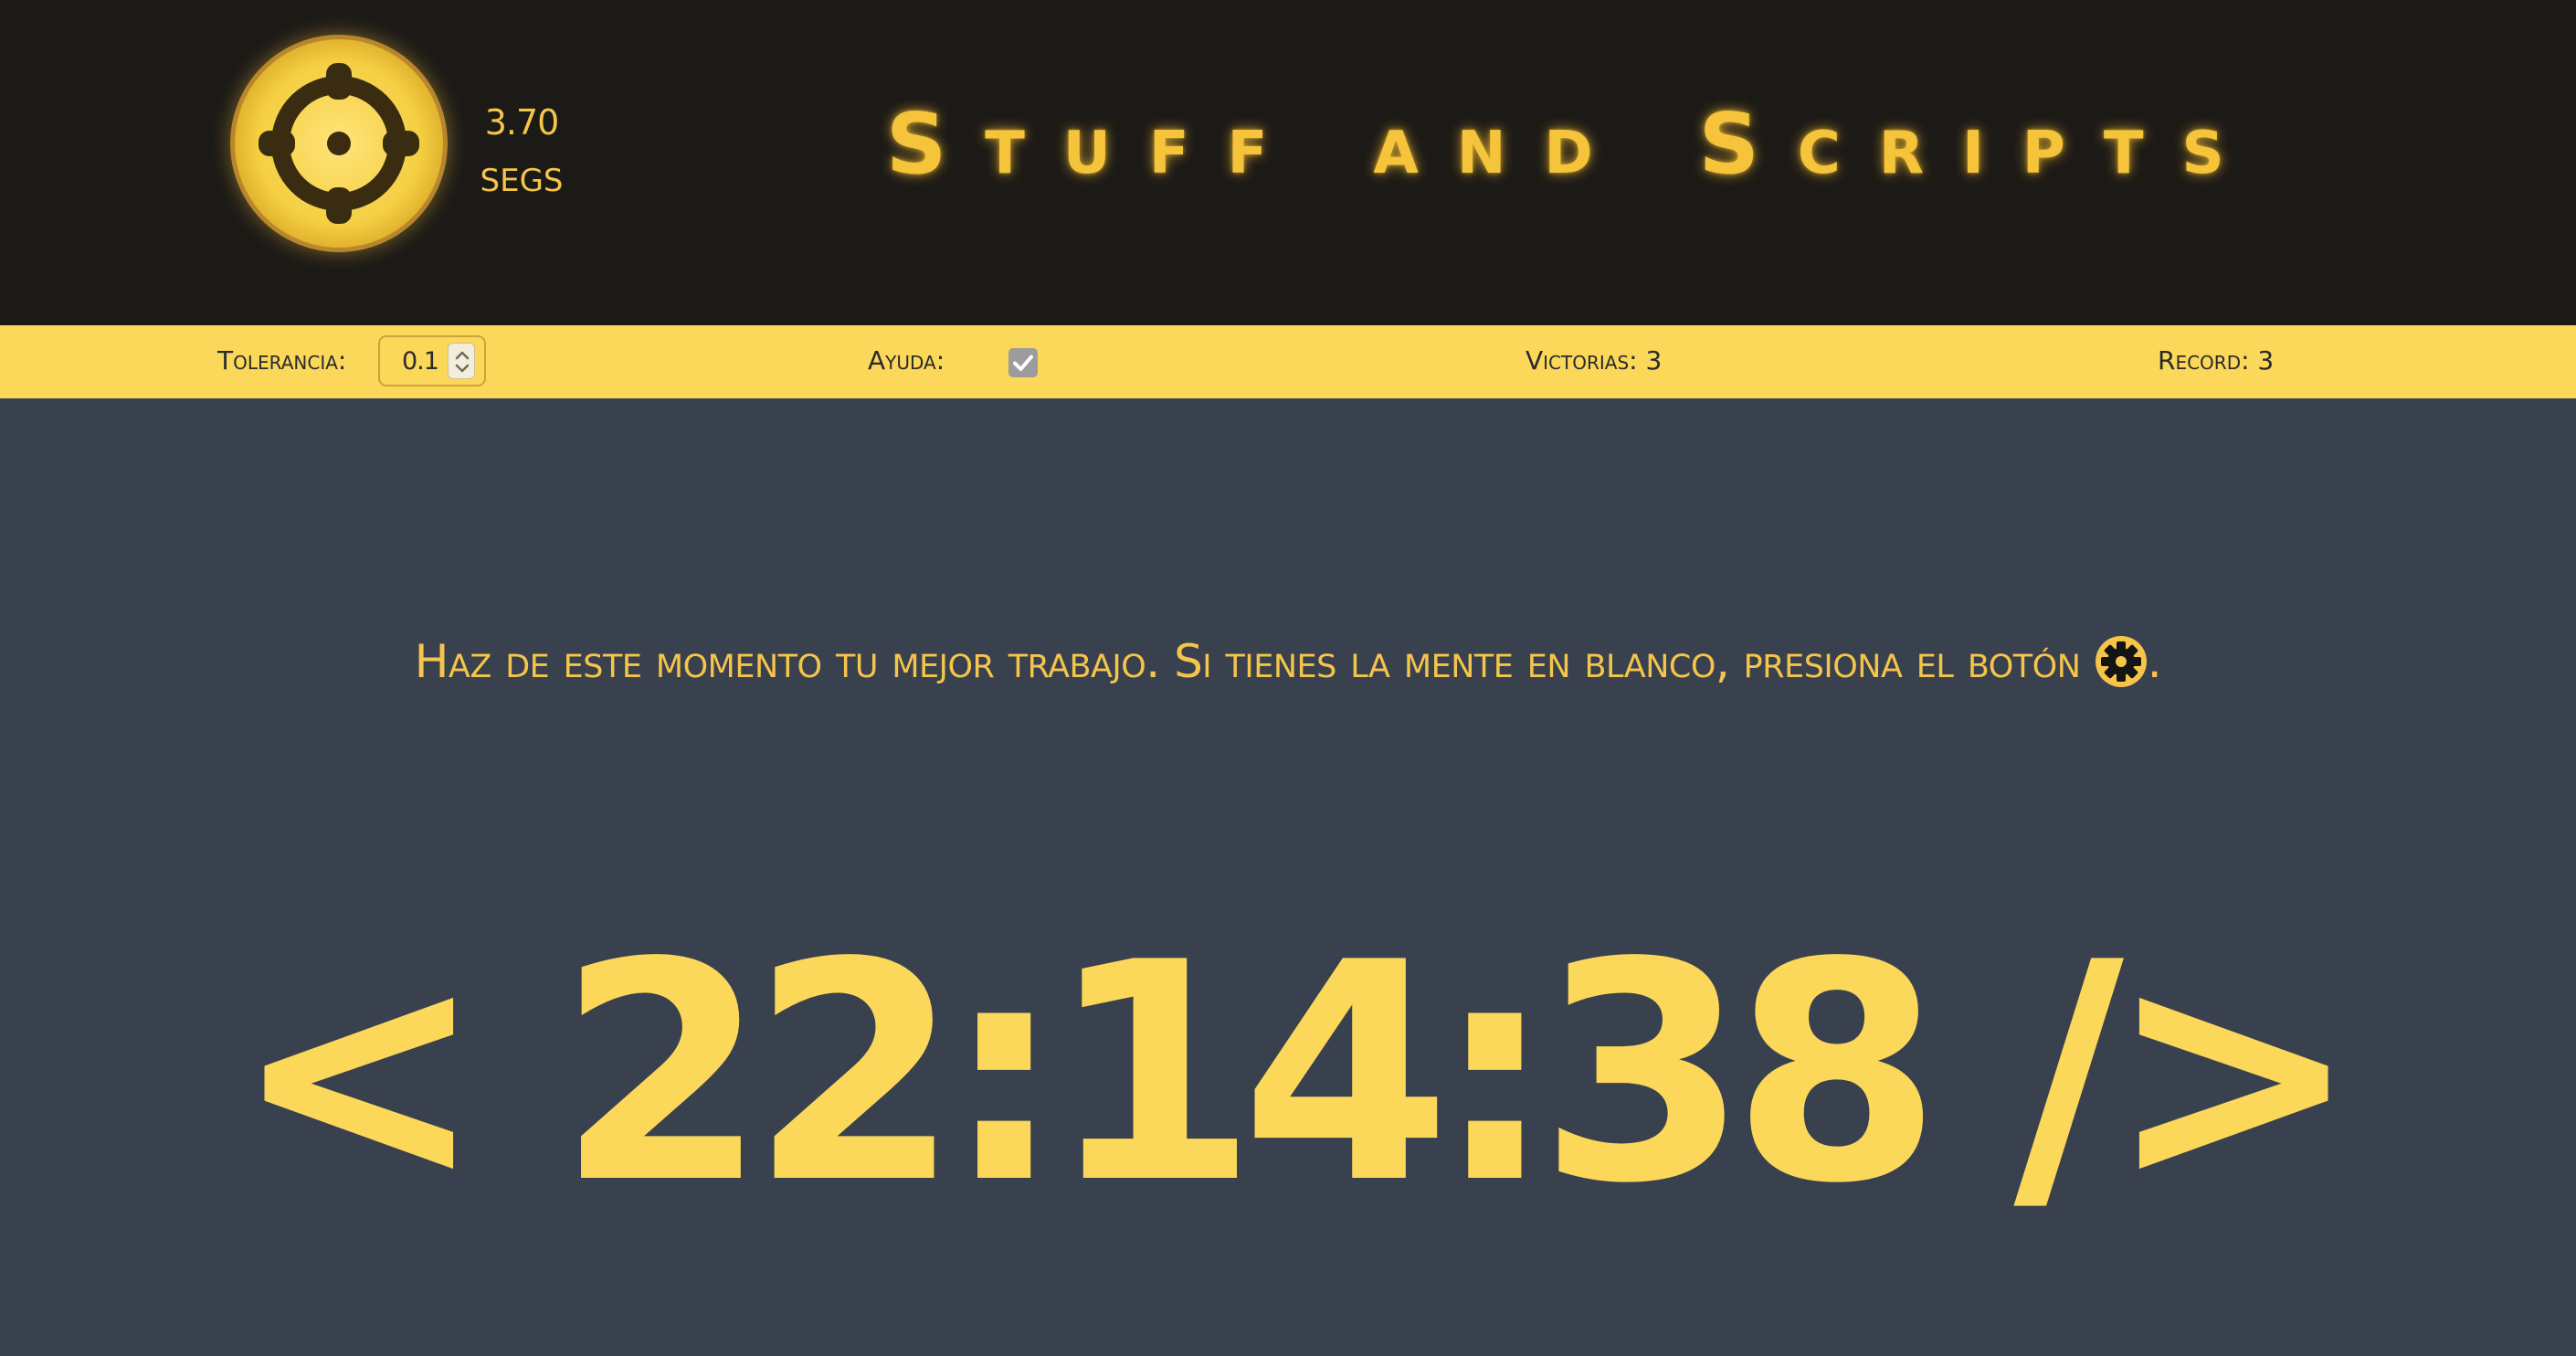 The width and height of the screenshot is (2576, 1356). Describe the element at coordinates (906, 360) in the screenshot. I see `help-label: Ayuda:` at that location.